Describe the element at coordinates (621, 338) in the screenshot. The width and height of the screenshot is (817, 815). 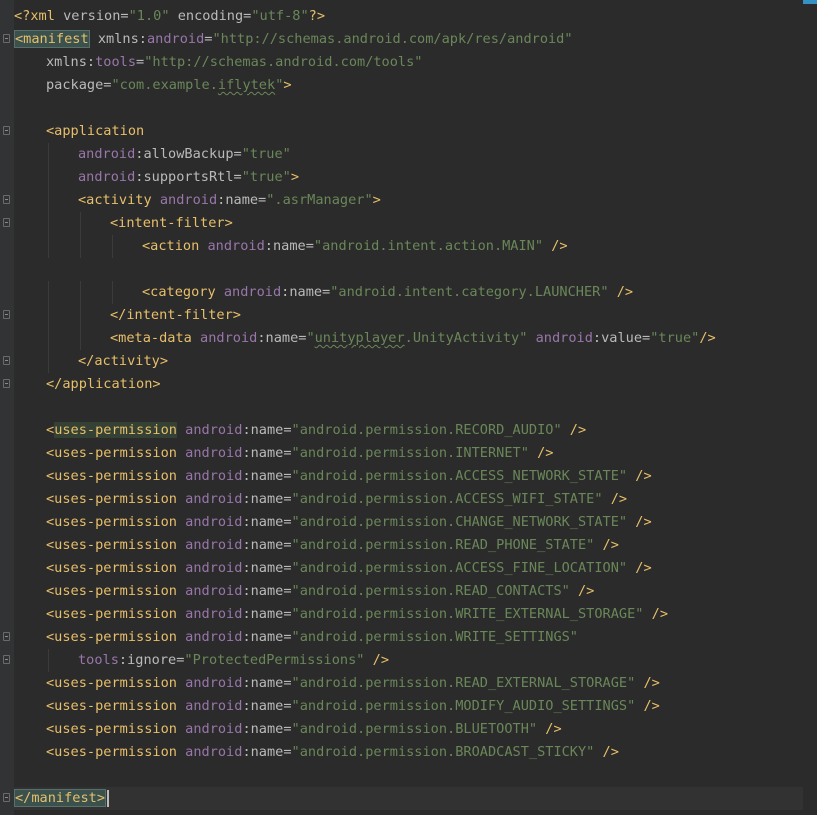
I see `code-token: :value=` at that location.